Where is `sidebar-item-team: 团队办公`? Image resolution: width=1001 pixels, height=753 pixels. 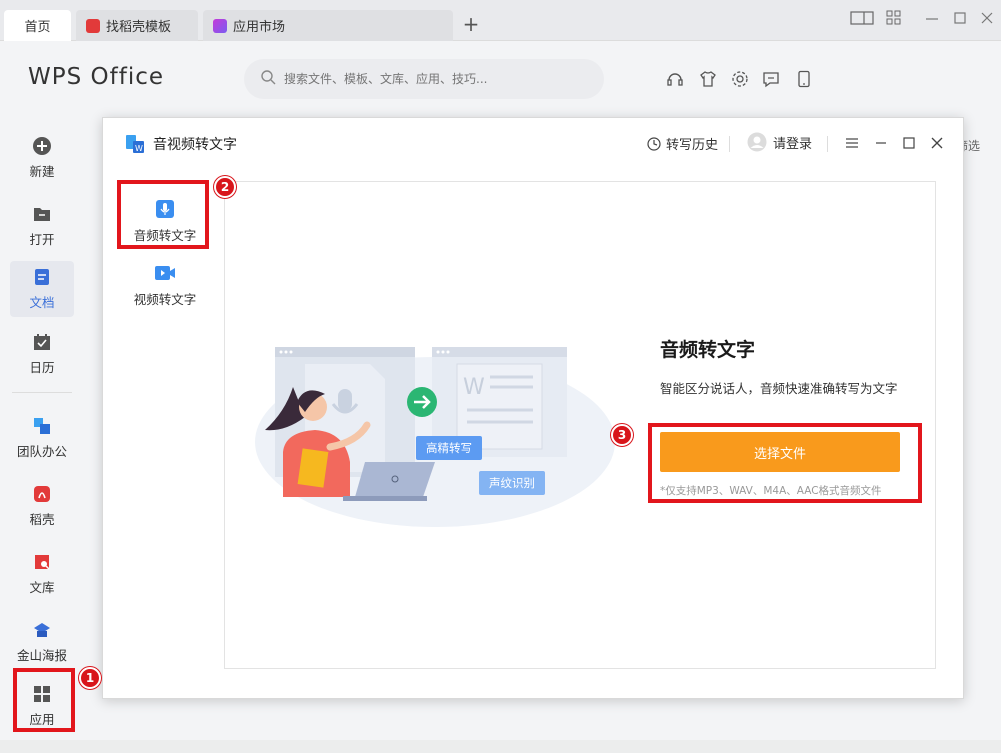 sidebar-item-team: 团队办公 is located at coordinates (42, 438).